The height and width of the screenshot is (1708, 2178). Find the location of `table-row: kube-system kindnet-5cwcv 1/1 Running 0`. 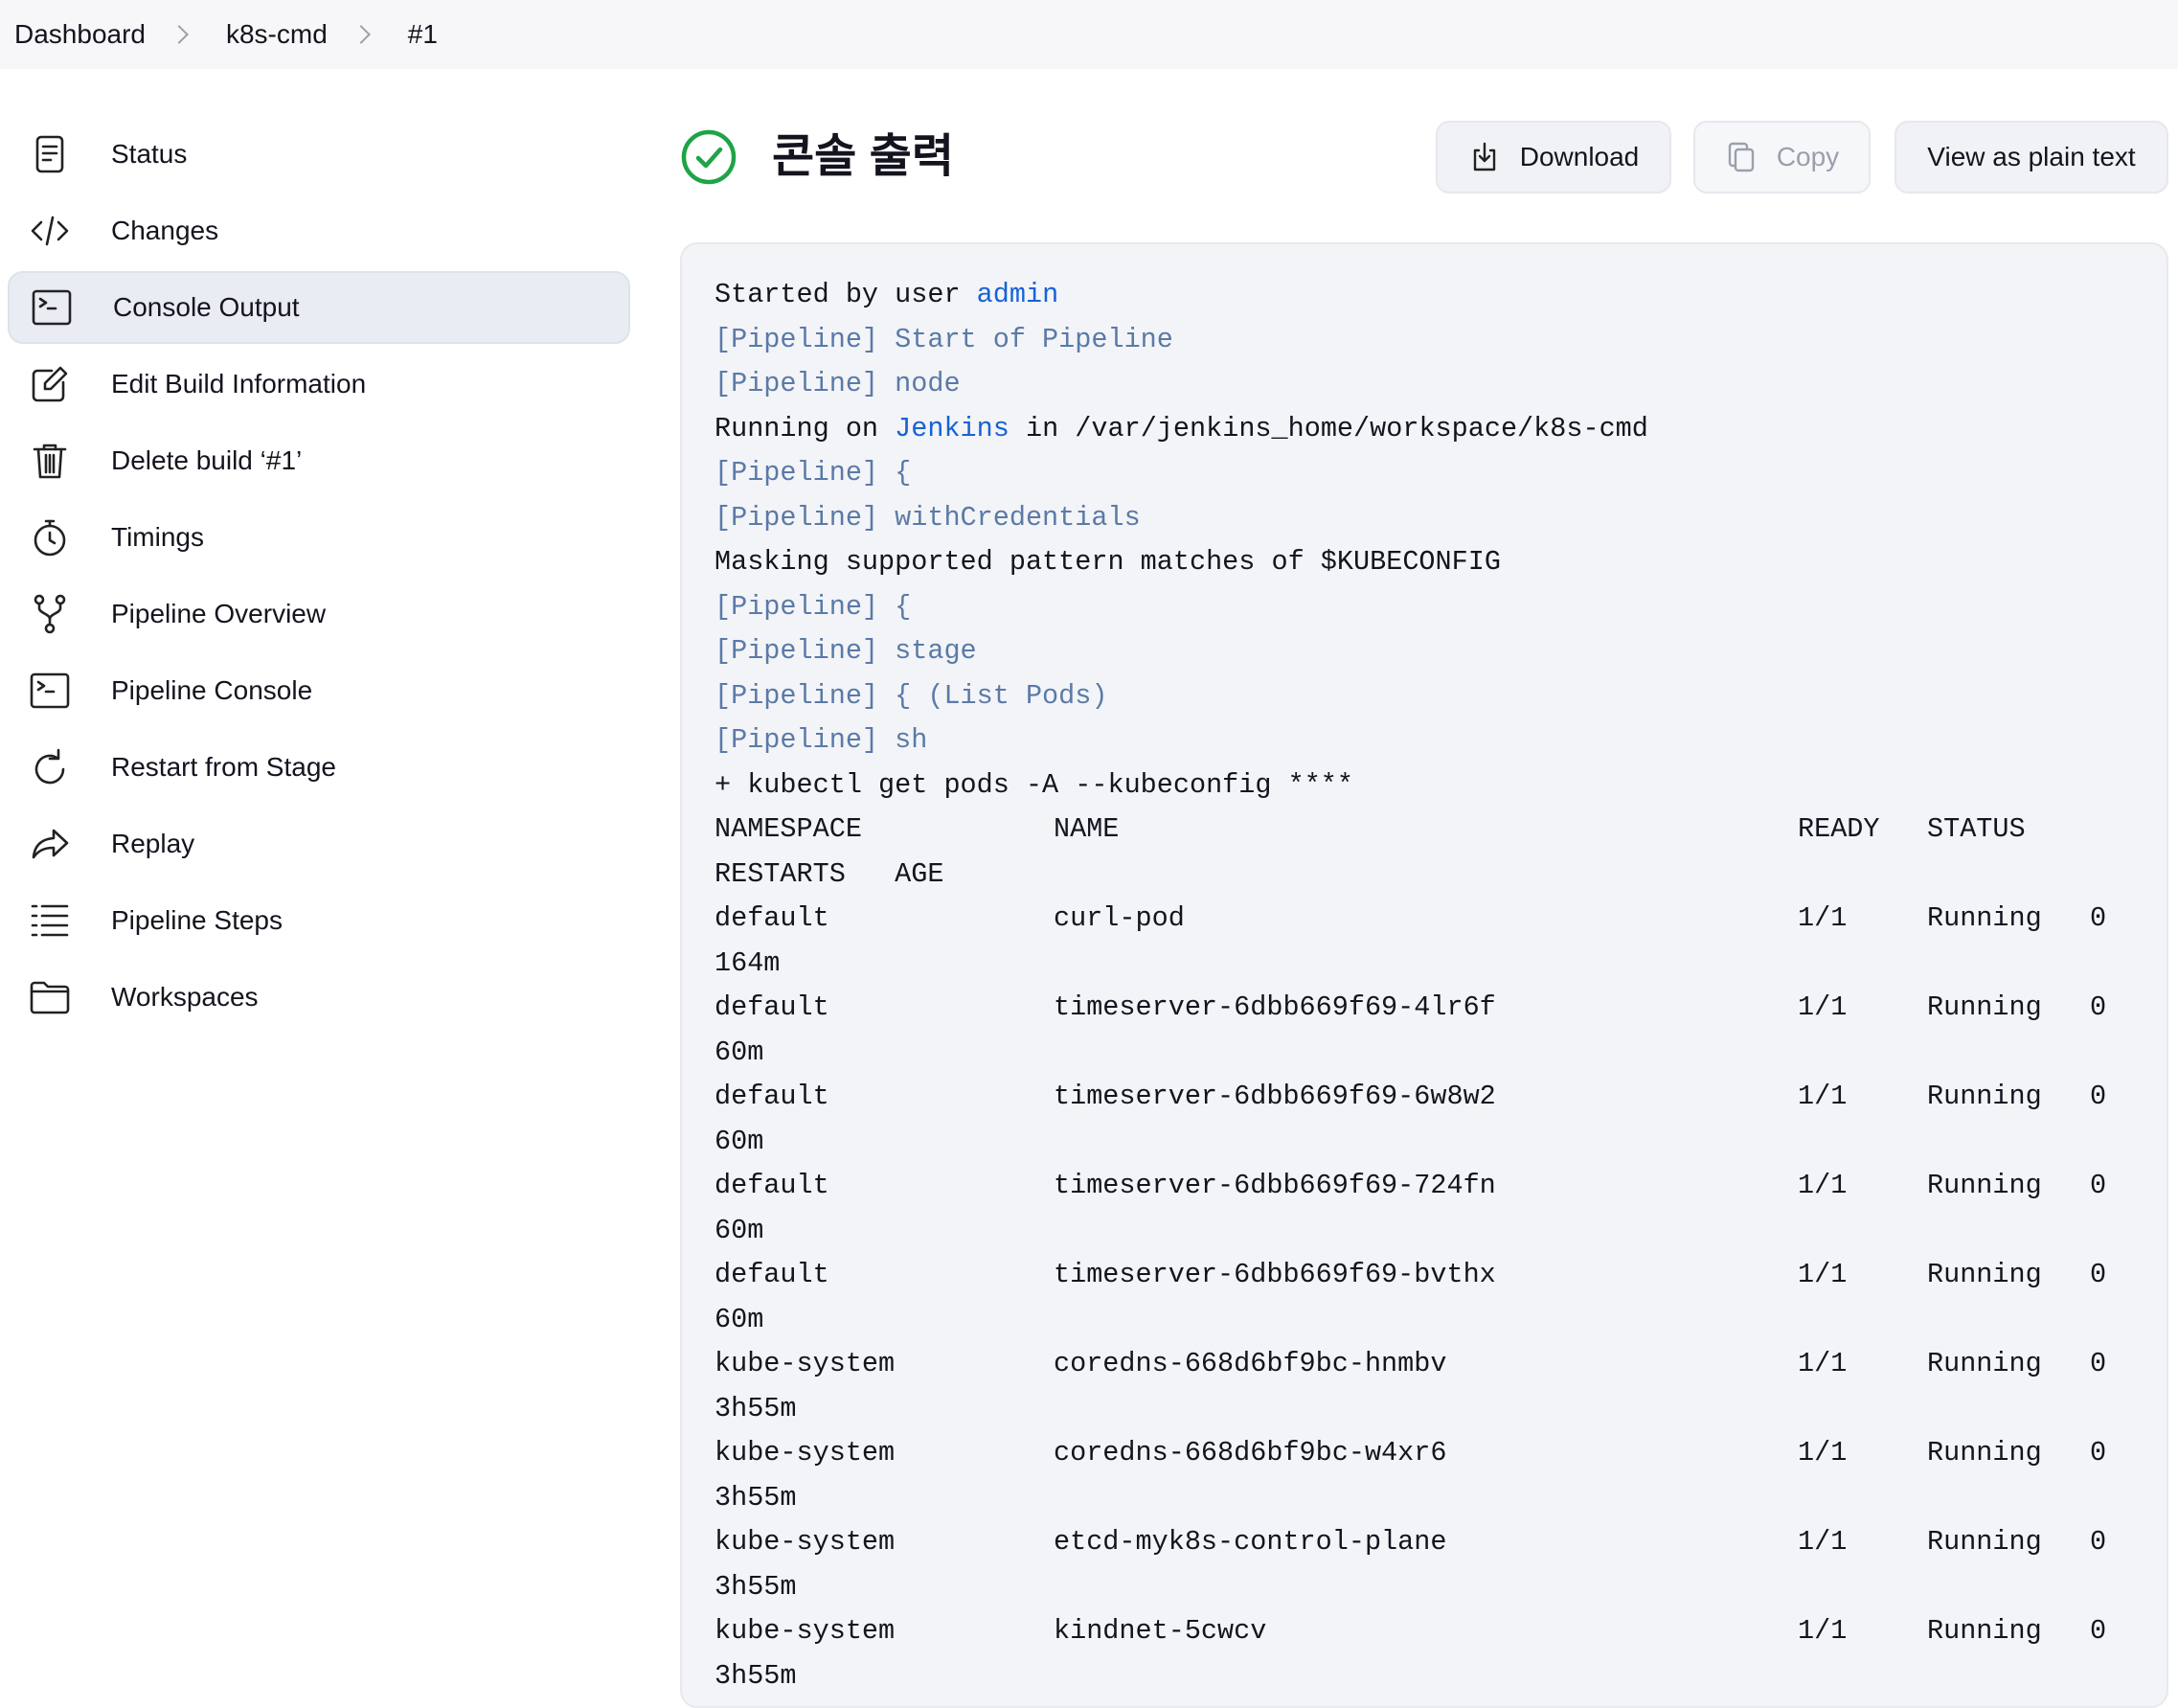

table-row: kube-system kindnet-5cwcv 1/1 Running 0 is located at coordinates (1441, 1631).